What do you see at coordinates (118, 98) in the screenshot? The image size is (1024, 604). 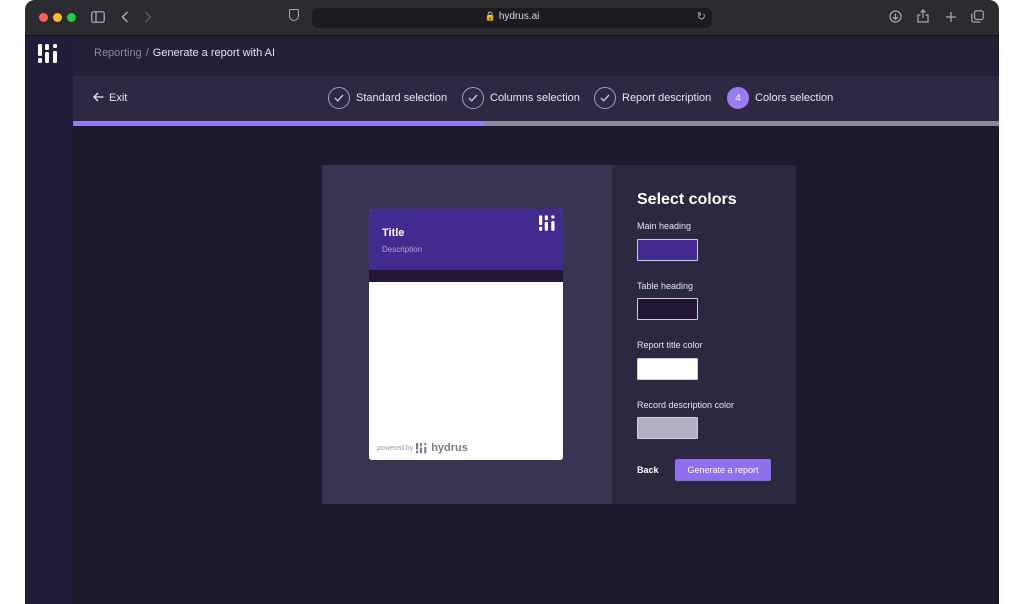 I see `exit-label: Exit` at bounding box center [118, 98].